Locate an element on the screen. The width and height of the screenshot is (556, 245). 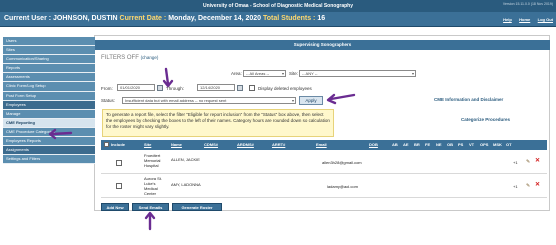
arrow-to-dates is located at coordinates (167, 76).